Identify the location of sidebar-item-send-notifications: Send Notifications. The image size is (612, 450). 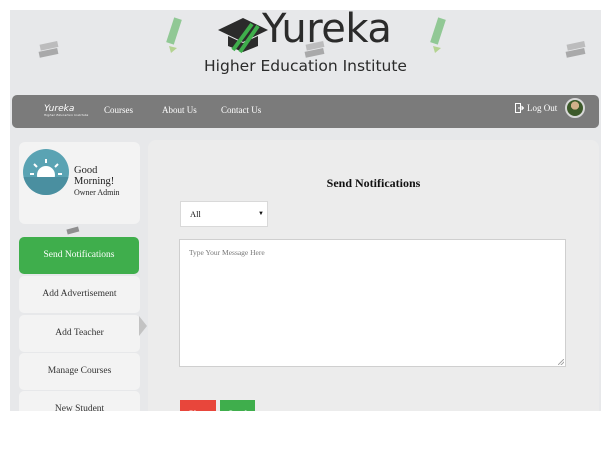
(79, 255).